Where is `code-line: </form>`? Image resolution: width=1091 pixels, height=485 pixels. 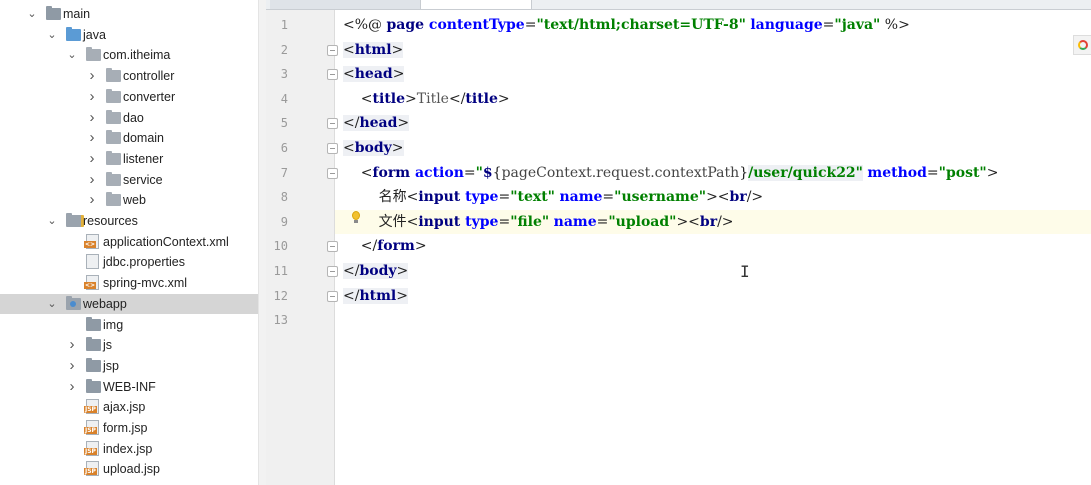
code-line: </form> is located at coordinates (713, 246).